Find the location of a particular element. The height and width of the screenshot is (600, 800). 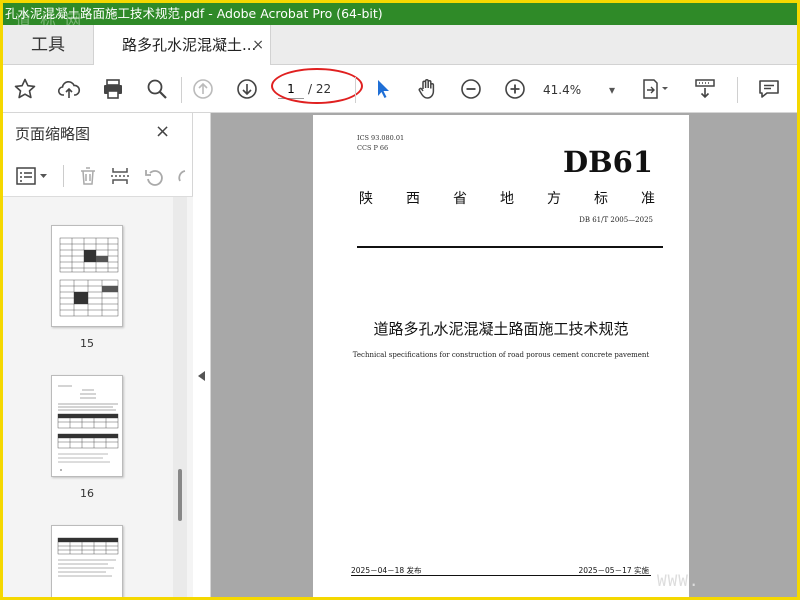

thumbnail-scrollbar is located at coordinates (180, 397).